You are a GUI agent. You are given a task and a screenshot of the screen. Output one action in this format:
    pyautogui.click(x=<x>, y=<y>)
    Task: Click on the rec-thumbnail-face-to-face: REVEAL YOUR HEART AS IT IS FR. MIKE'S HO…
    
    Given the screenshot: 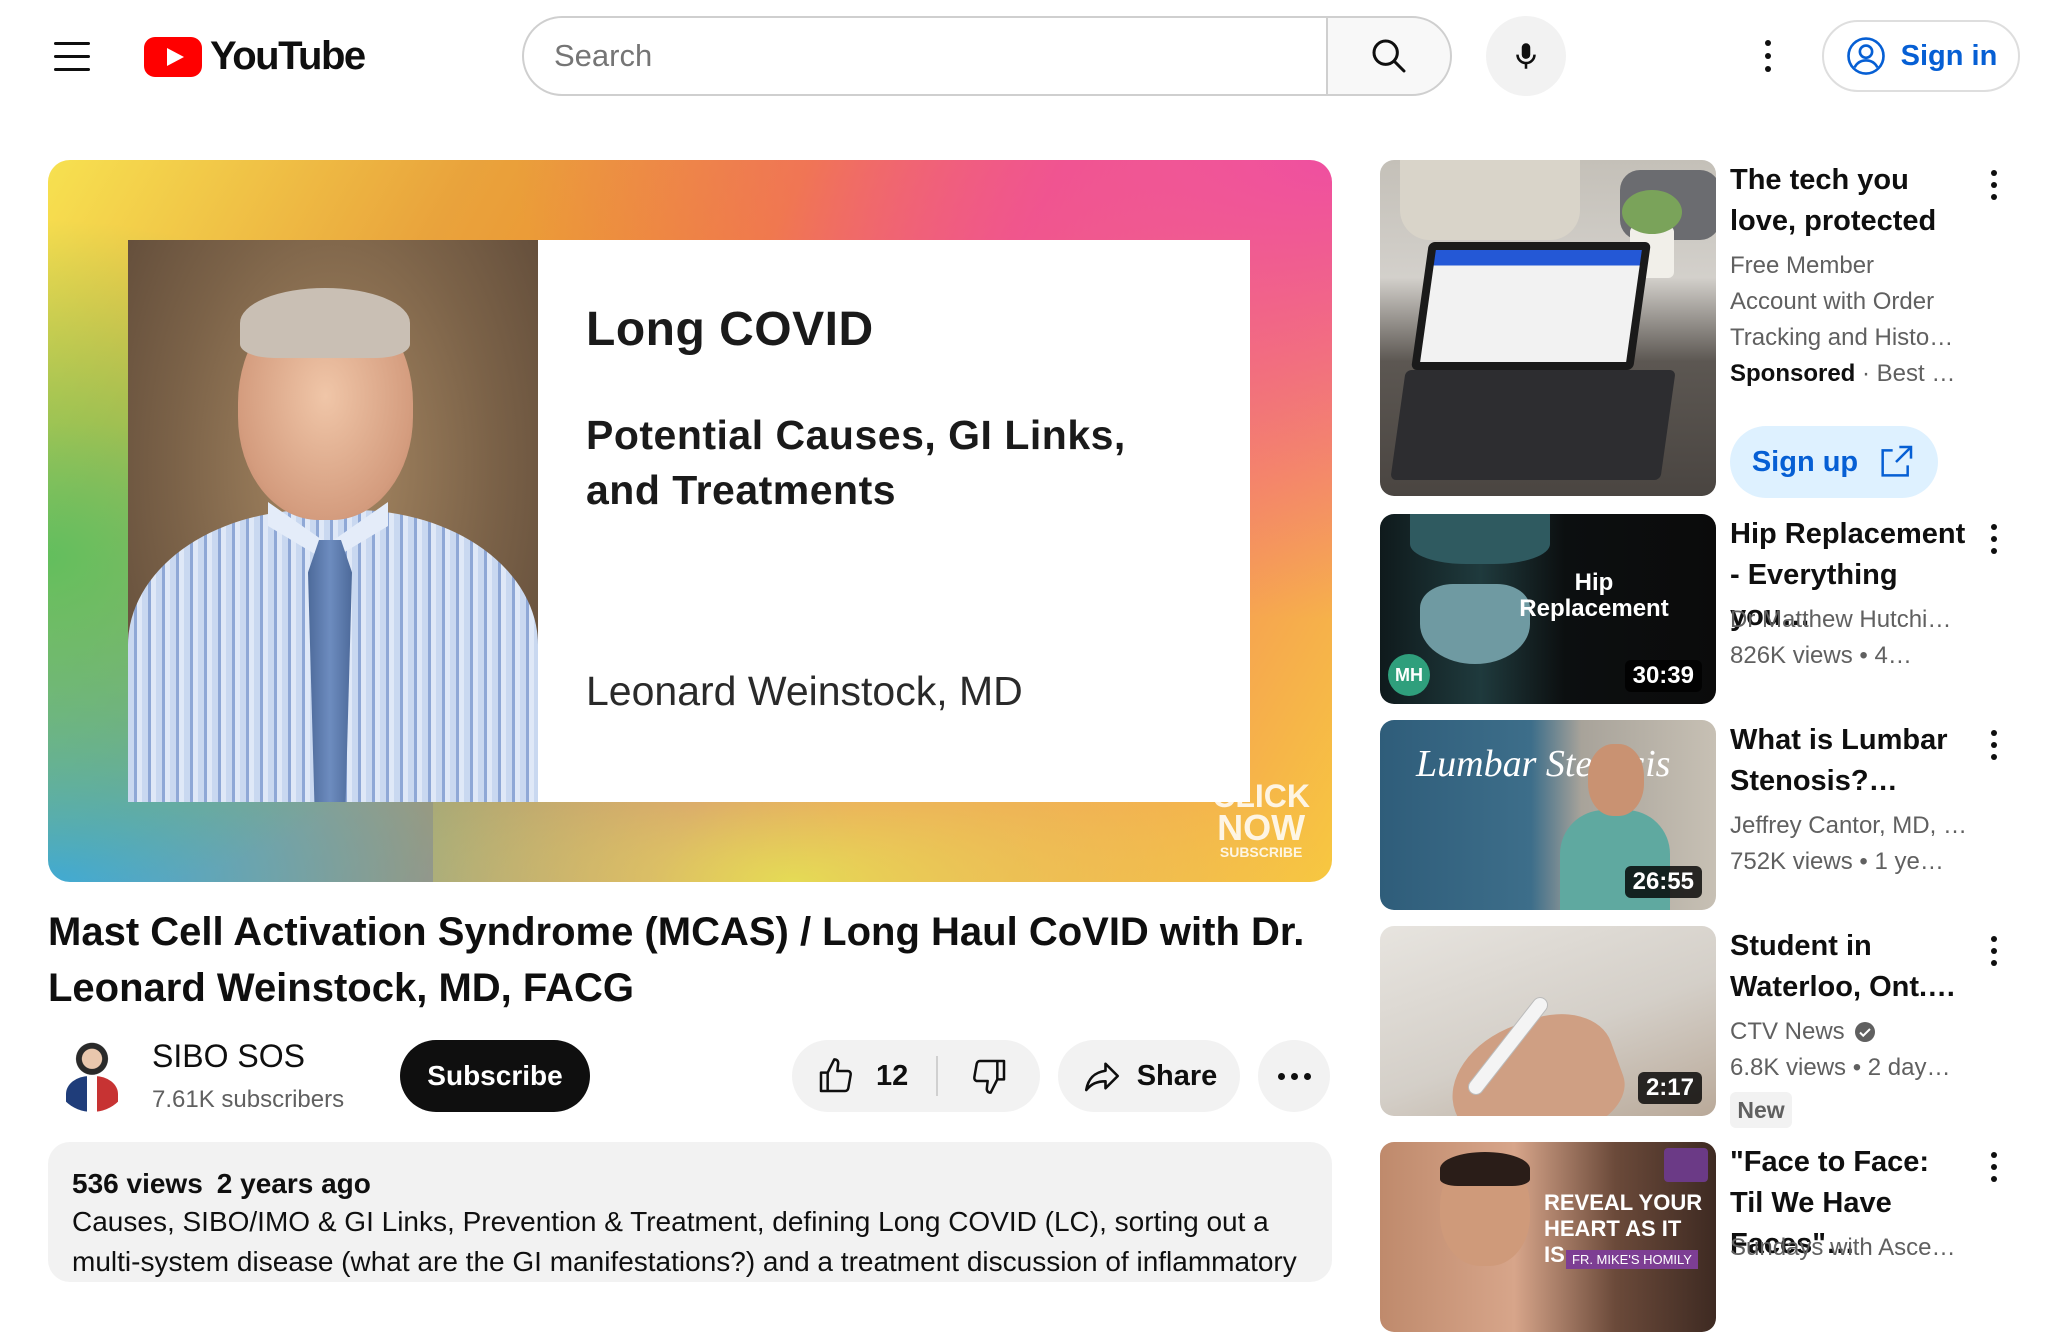 What is the action you would take?
    pyautogui.click(x=1548, y=1237)
    